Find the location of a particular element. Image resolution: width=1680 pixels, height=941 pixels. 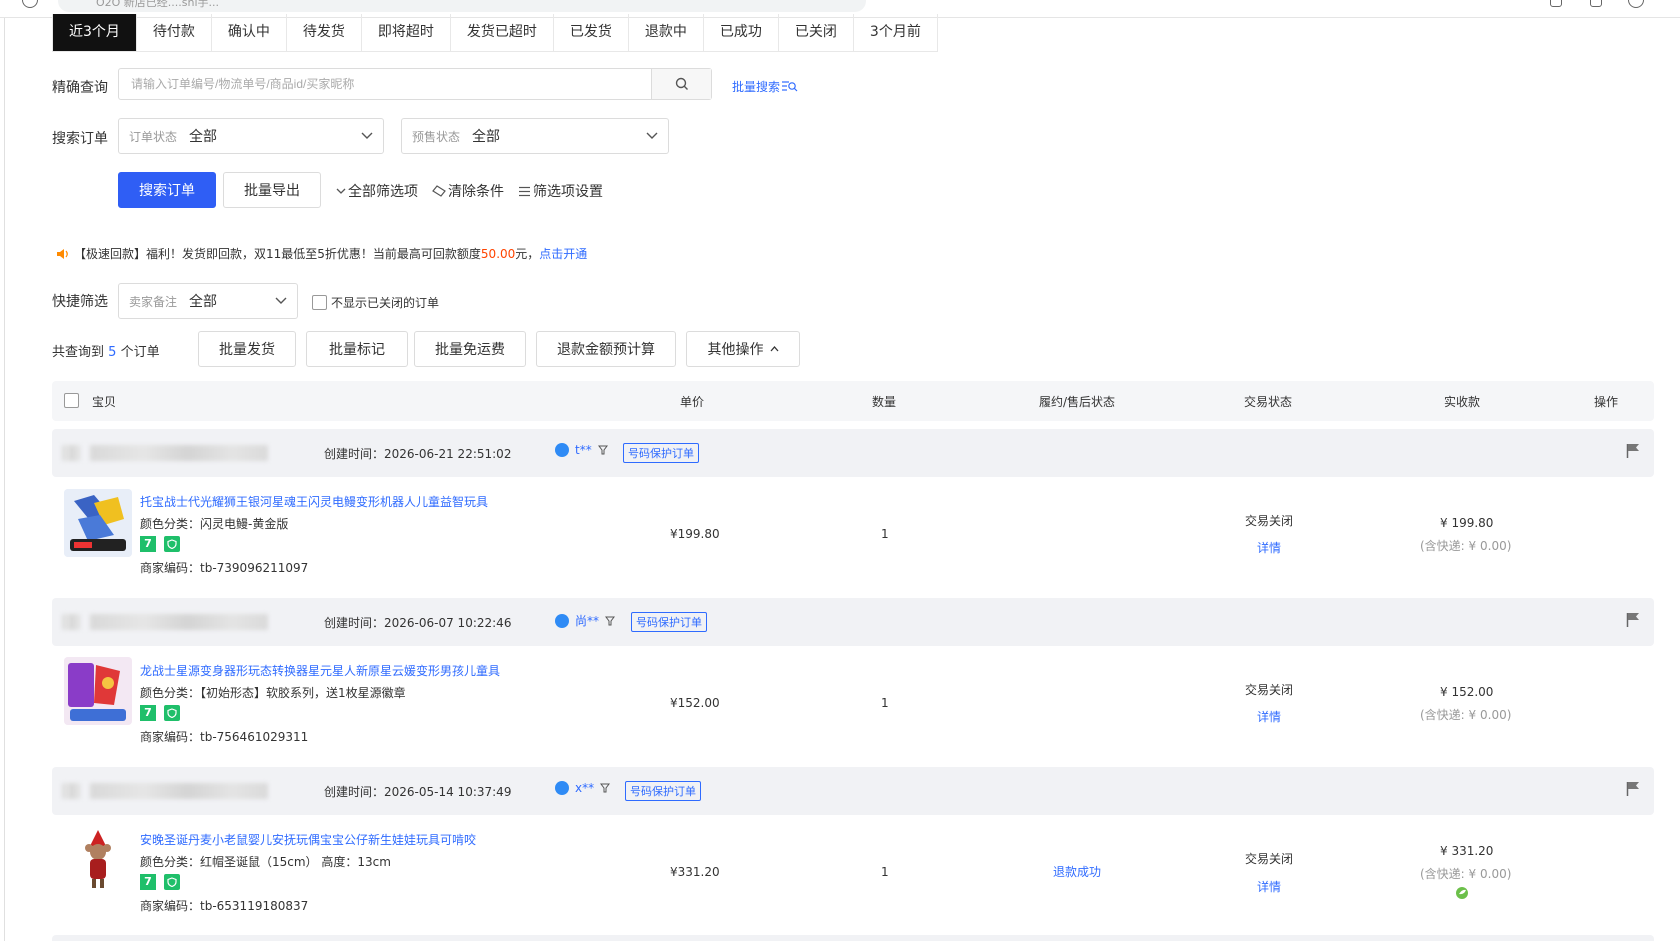

order-count-summary: 共查询到 5 个订单 is located at coordinates (106, 350).